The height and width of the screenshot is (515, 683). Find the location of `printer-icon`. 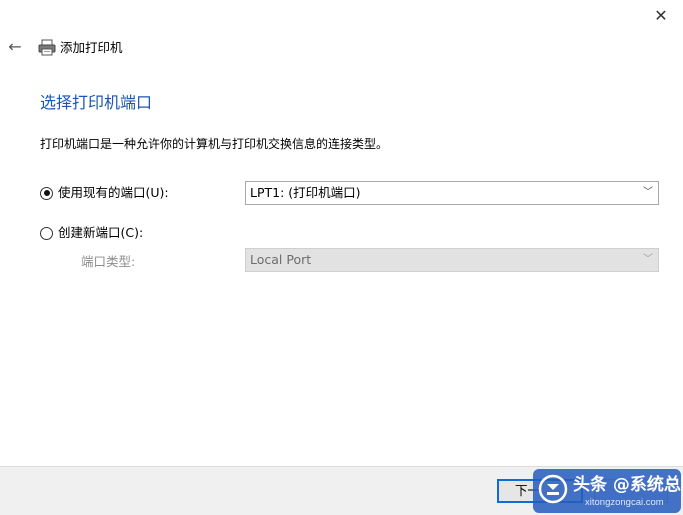

printer-icon is located at coordinates (47, 47).